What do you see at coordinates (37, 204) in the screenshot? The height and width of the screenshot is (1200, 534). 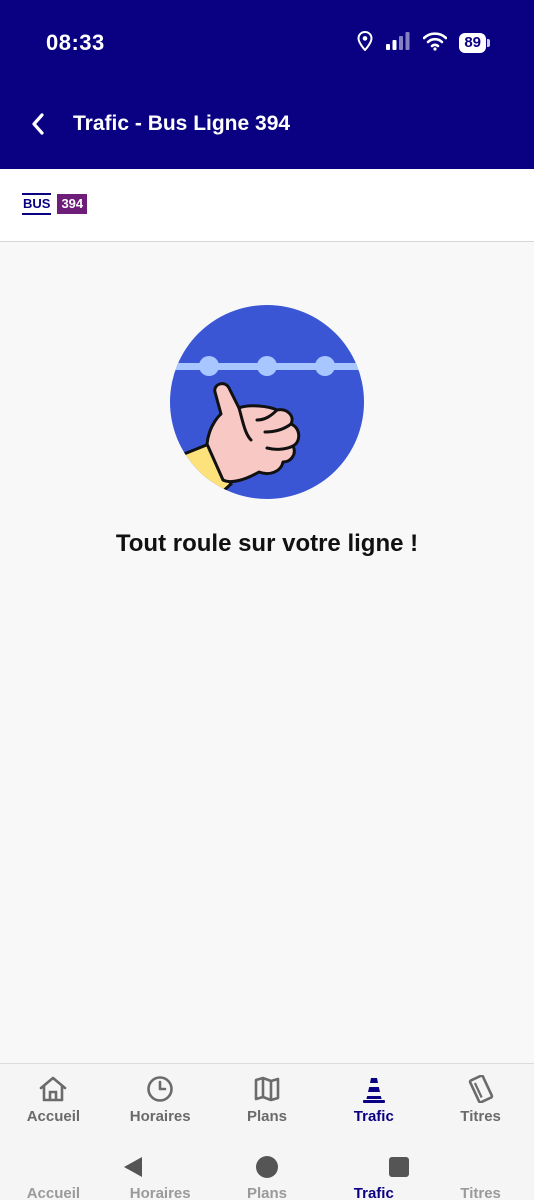 I see `transport-mode-label: BUS` at bounding box center [37, 204].